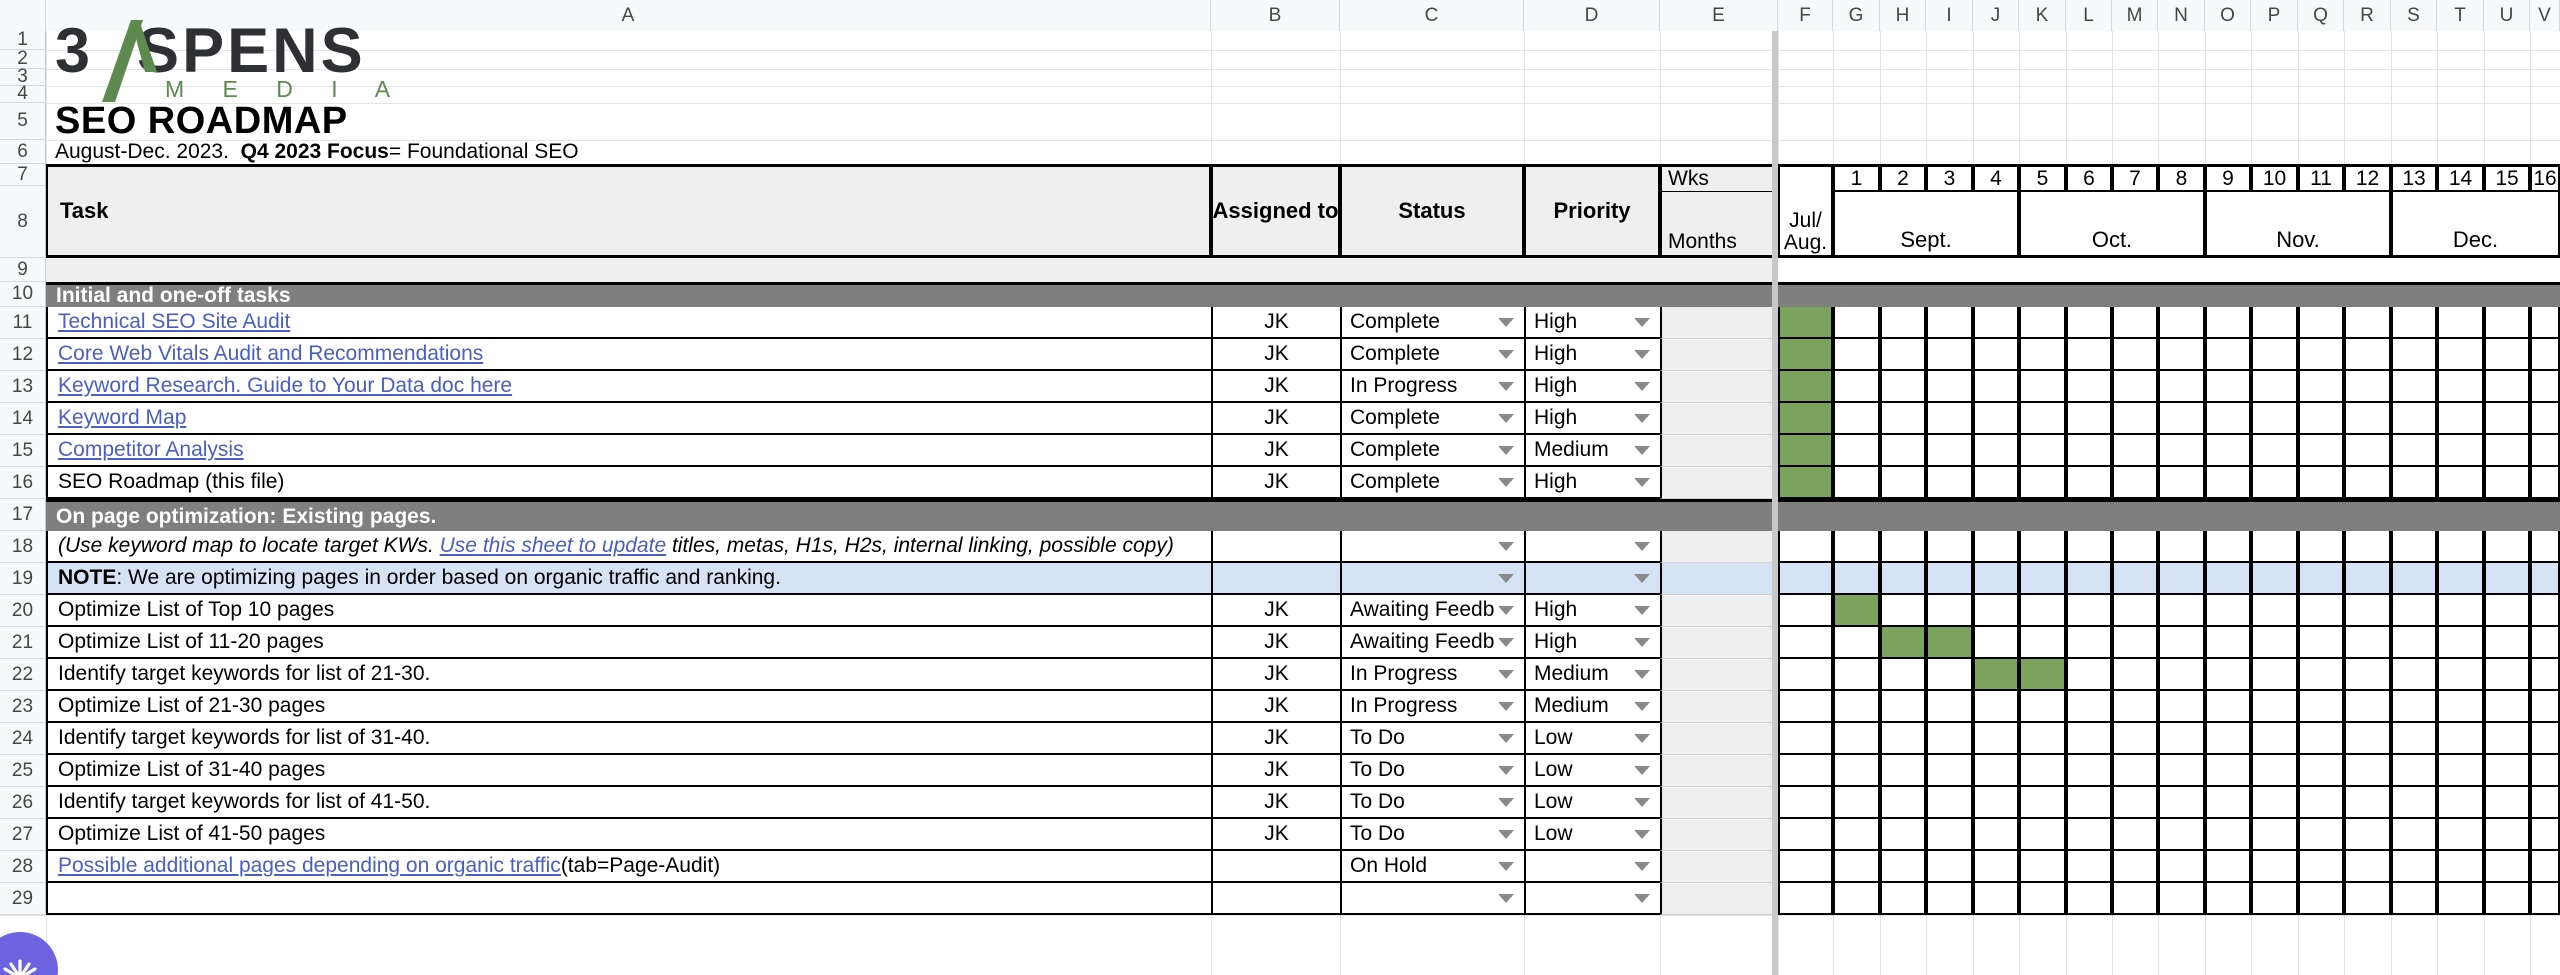 The image size is (2560, 975). Describe the element at coordinates (1775, 503) in the screenshot. I see `frozen-pane-divider` at that location.